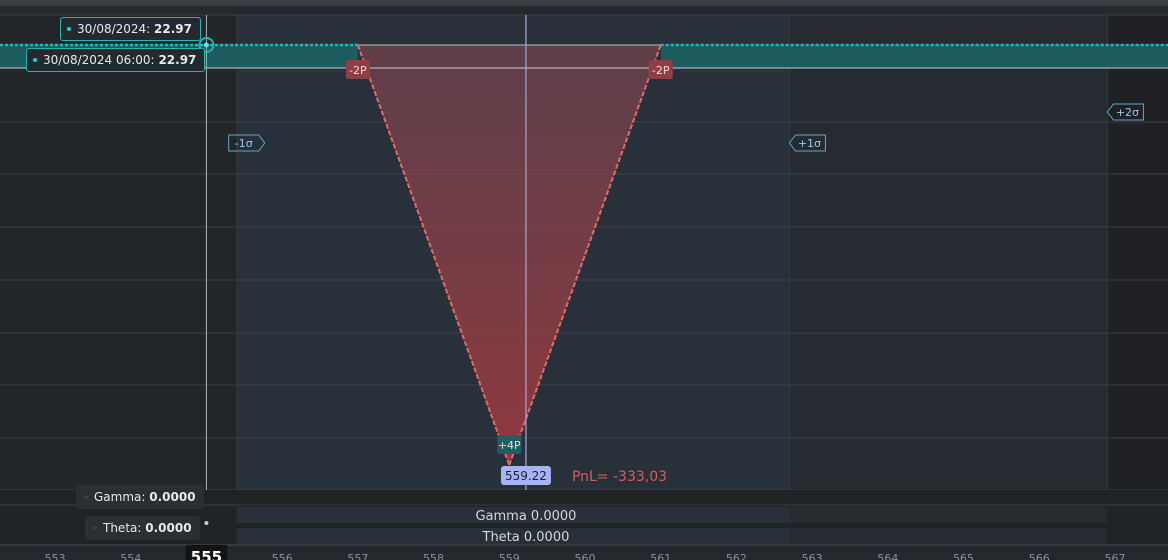 This screenshot has height=560, width=1168. I want to click on leg-label-0: -2P, so click(358, 70).